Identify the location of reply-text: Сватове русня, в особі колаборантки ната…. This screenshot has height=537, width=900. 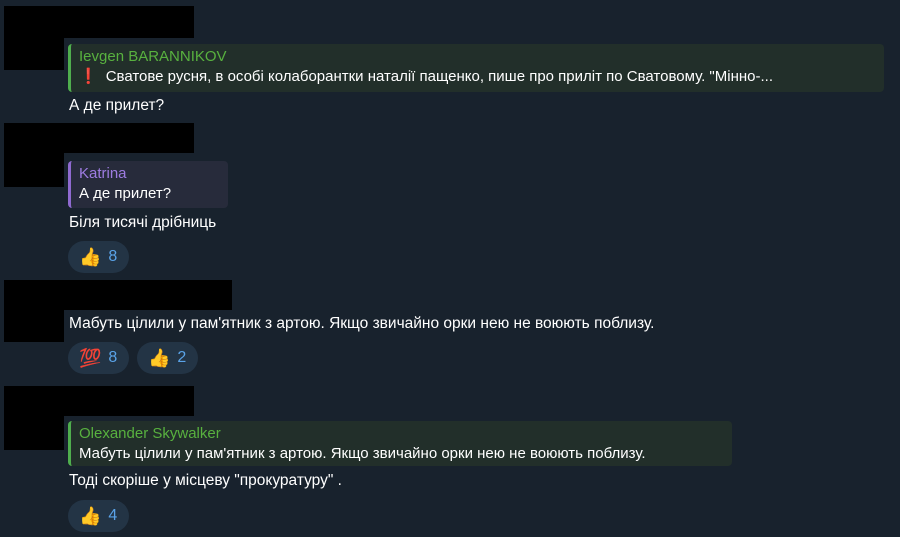
(439, 76).